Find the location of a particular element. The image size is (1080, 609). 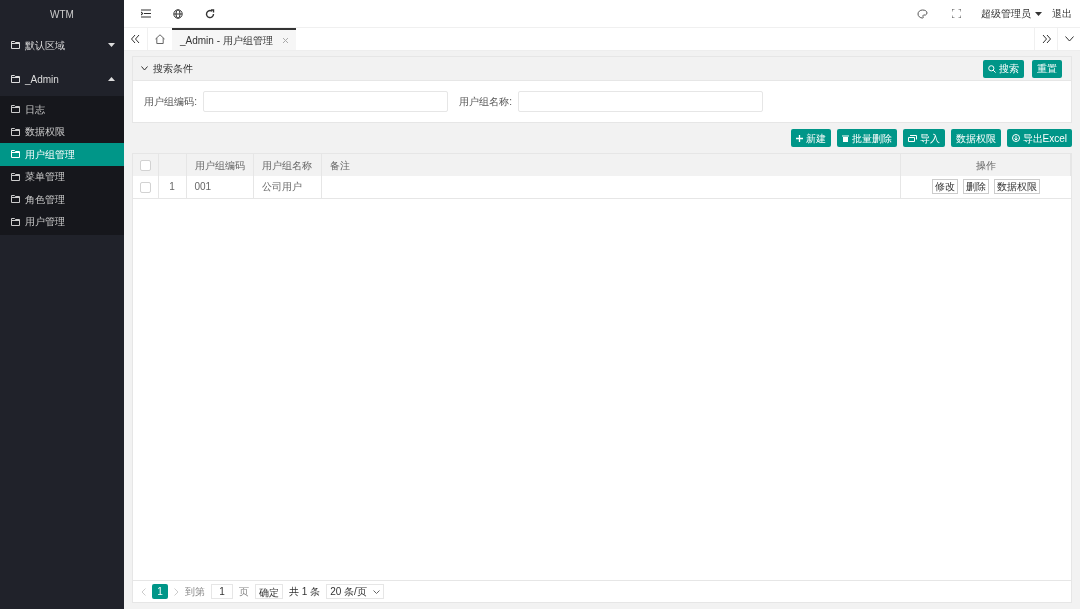

menu-icon is located at coordinates (146, 13).